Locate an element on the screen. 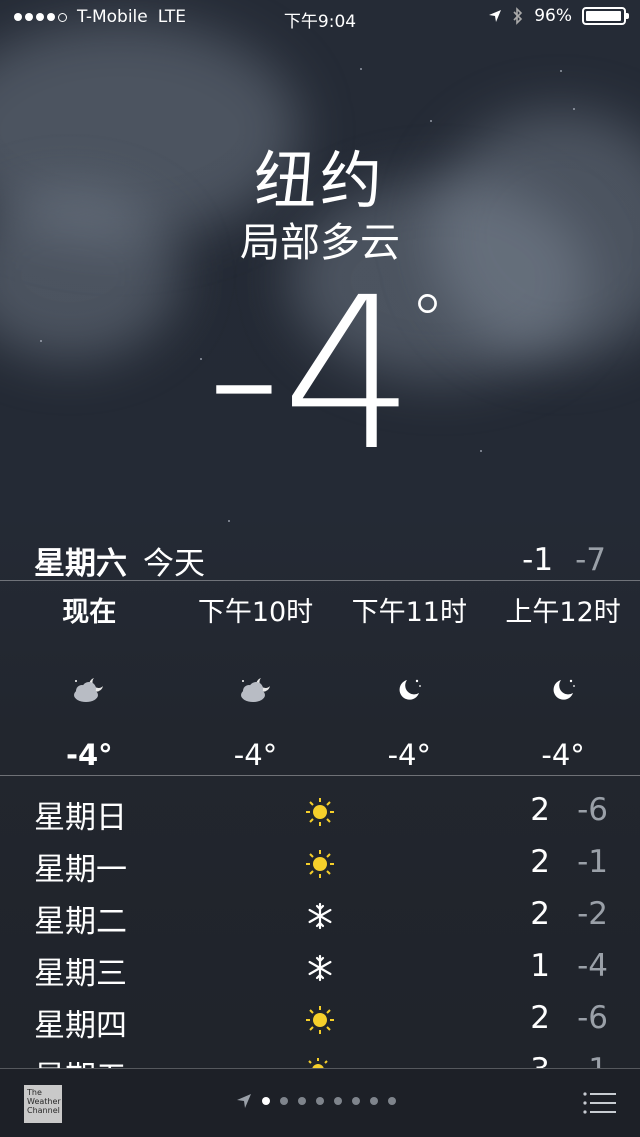  battery-icon is located at coordinates (605, 16).